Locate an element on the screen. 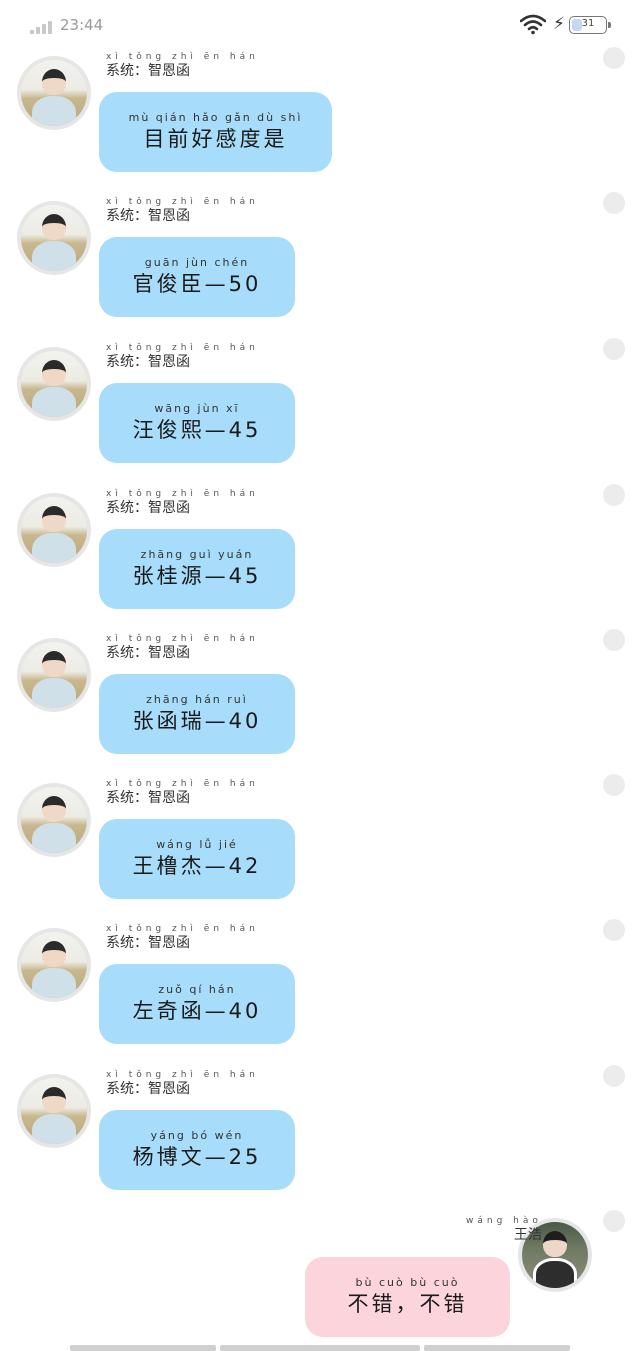  message-bubble: zhāng guì yuán 张桂源—45 is located at coordinates (197, 569).